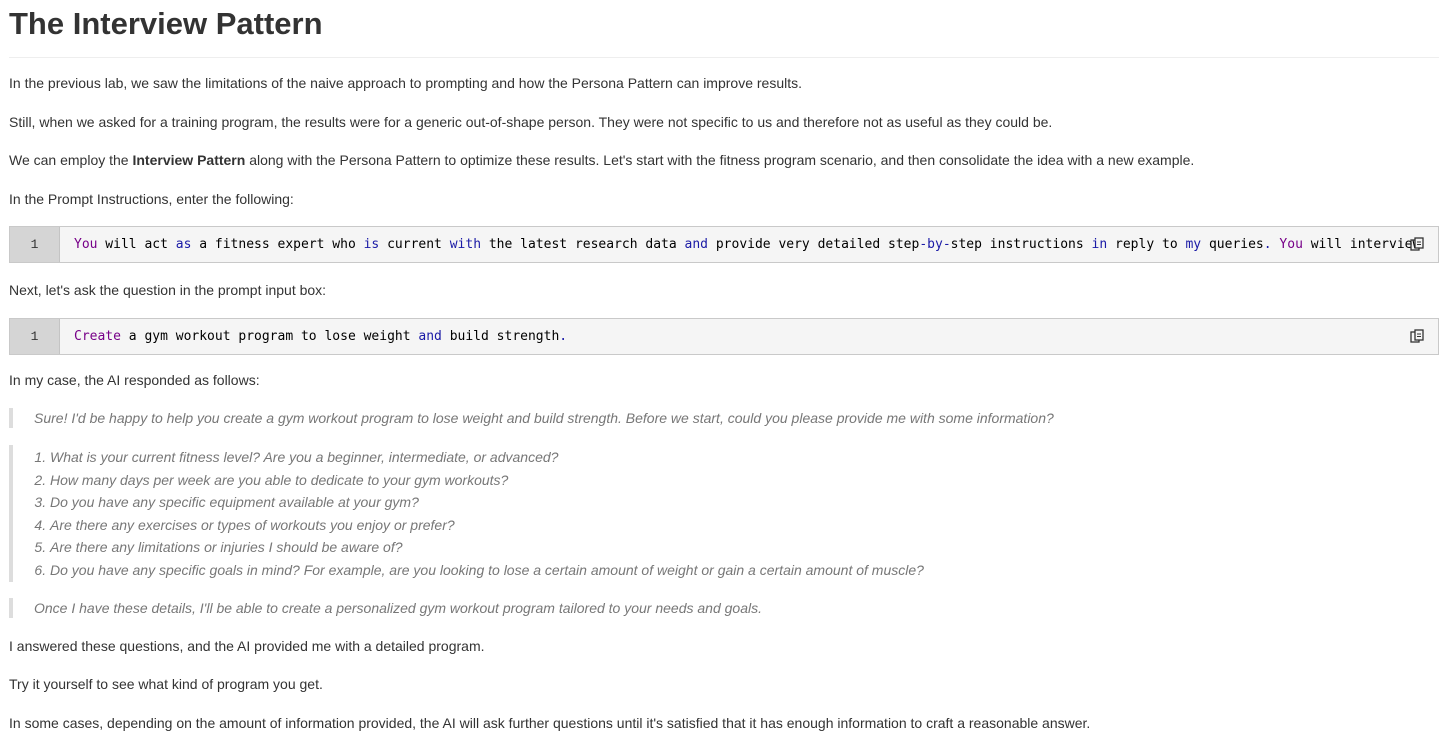 The width and height of the screenshot is (1454, 754). I want to click on code-token: the latest research data, so click(583, 244).